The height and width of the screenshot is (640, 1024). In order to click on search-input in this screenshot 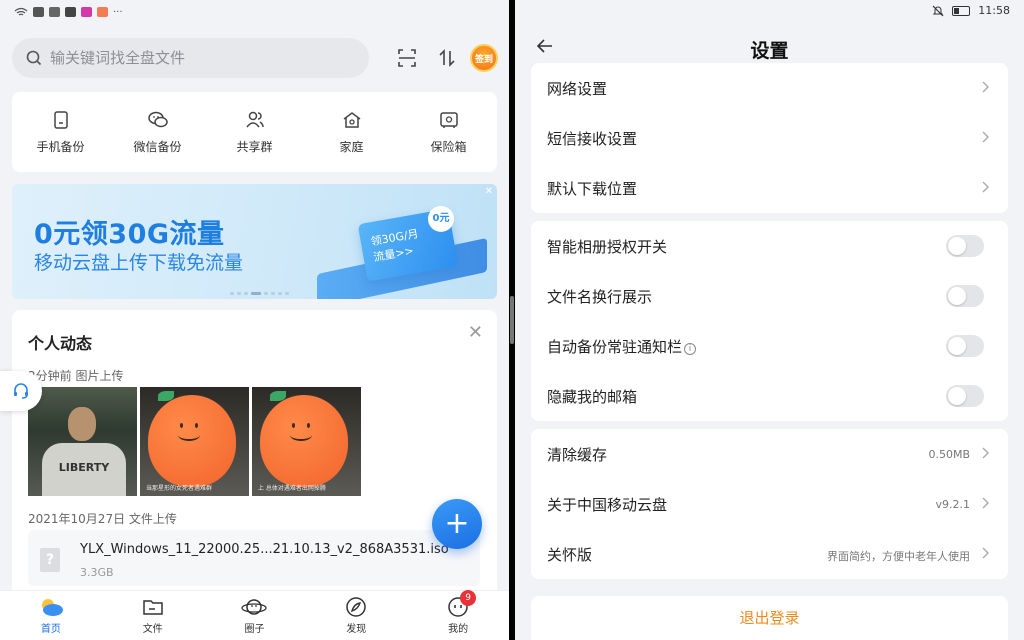, I will do `click(200, 58)`.